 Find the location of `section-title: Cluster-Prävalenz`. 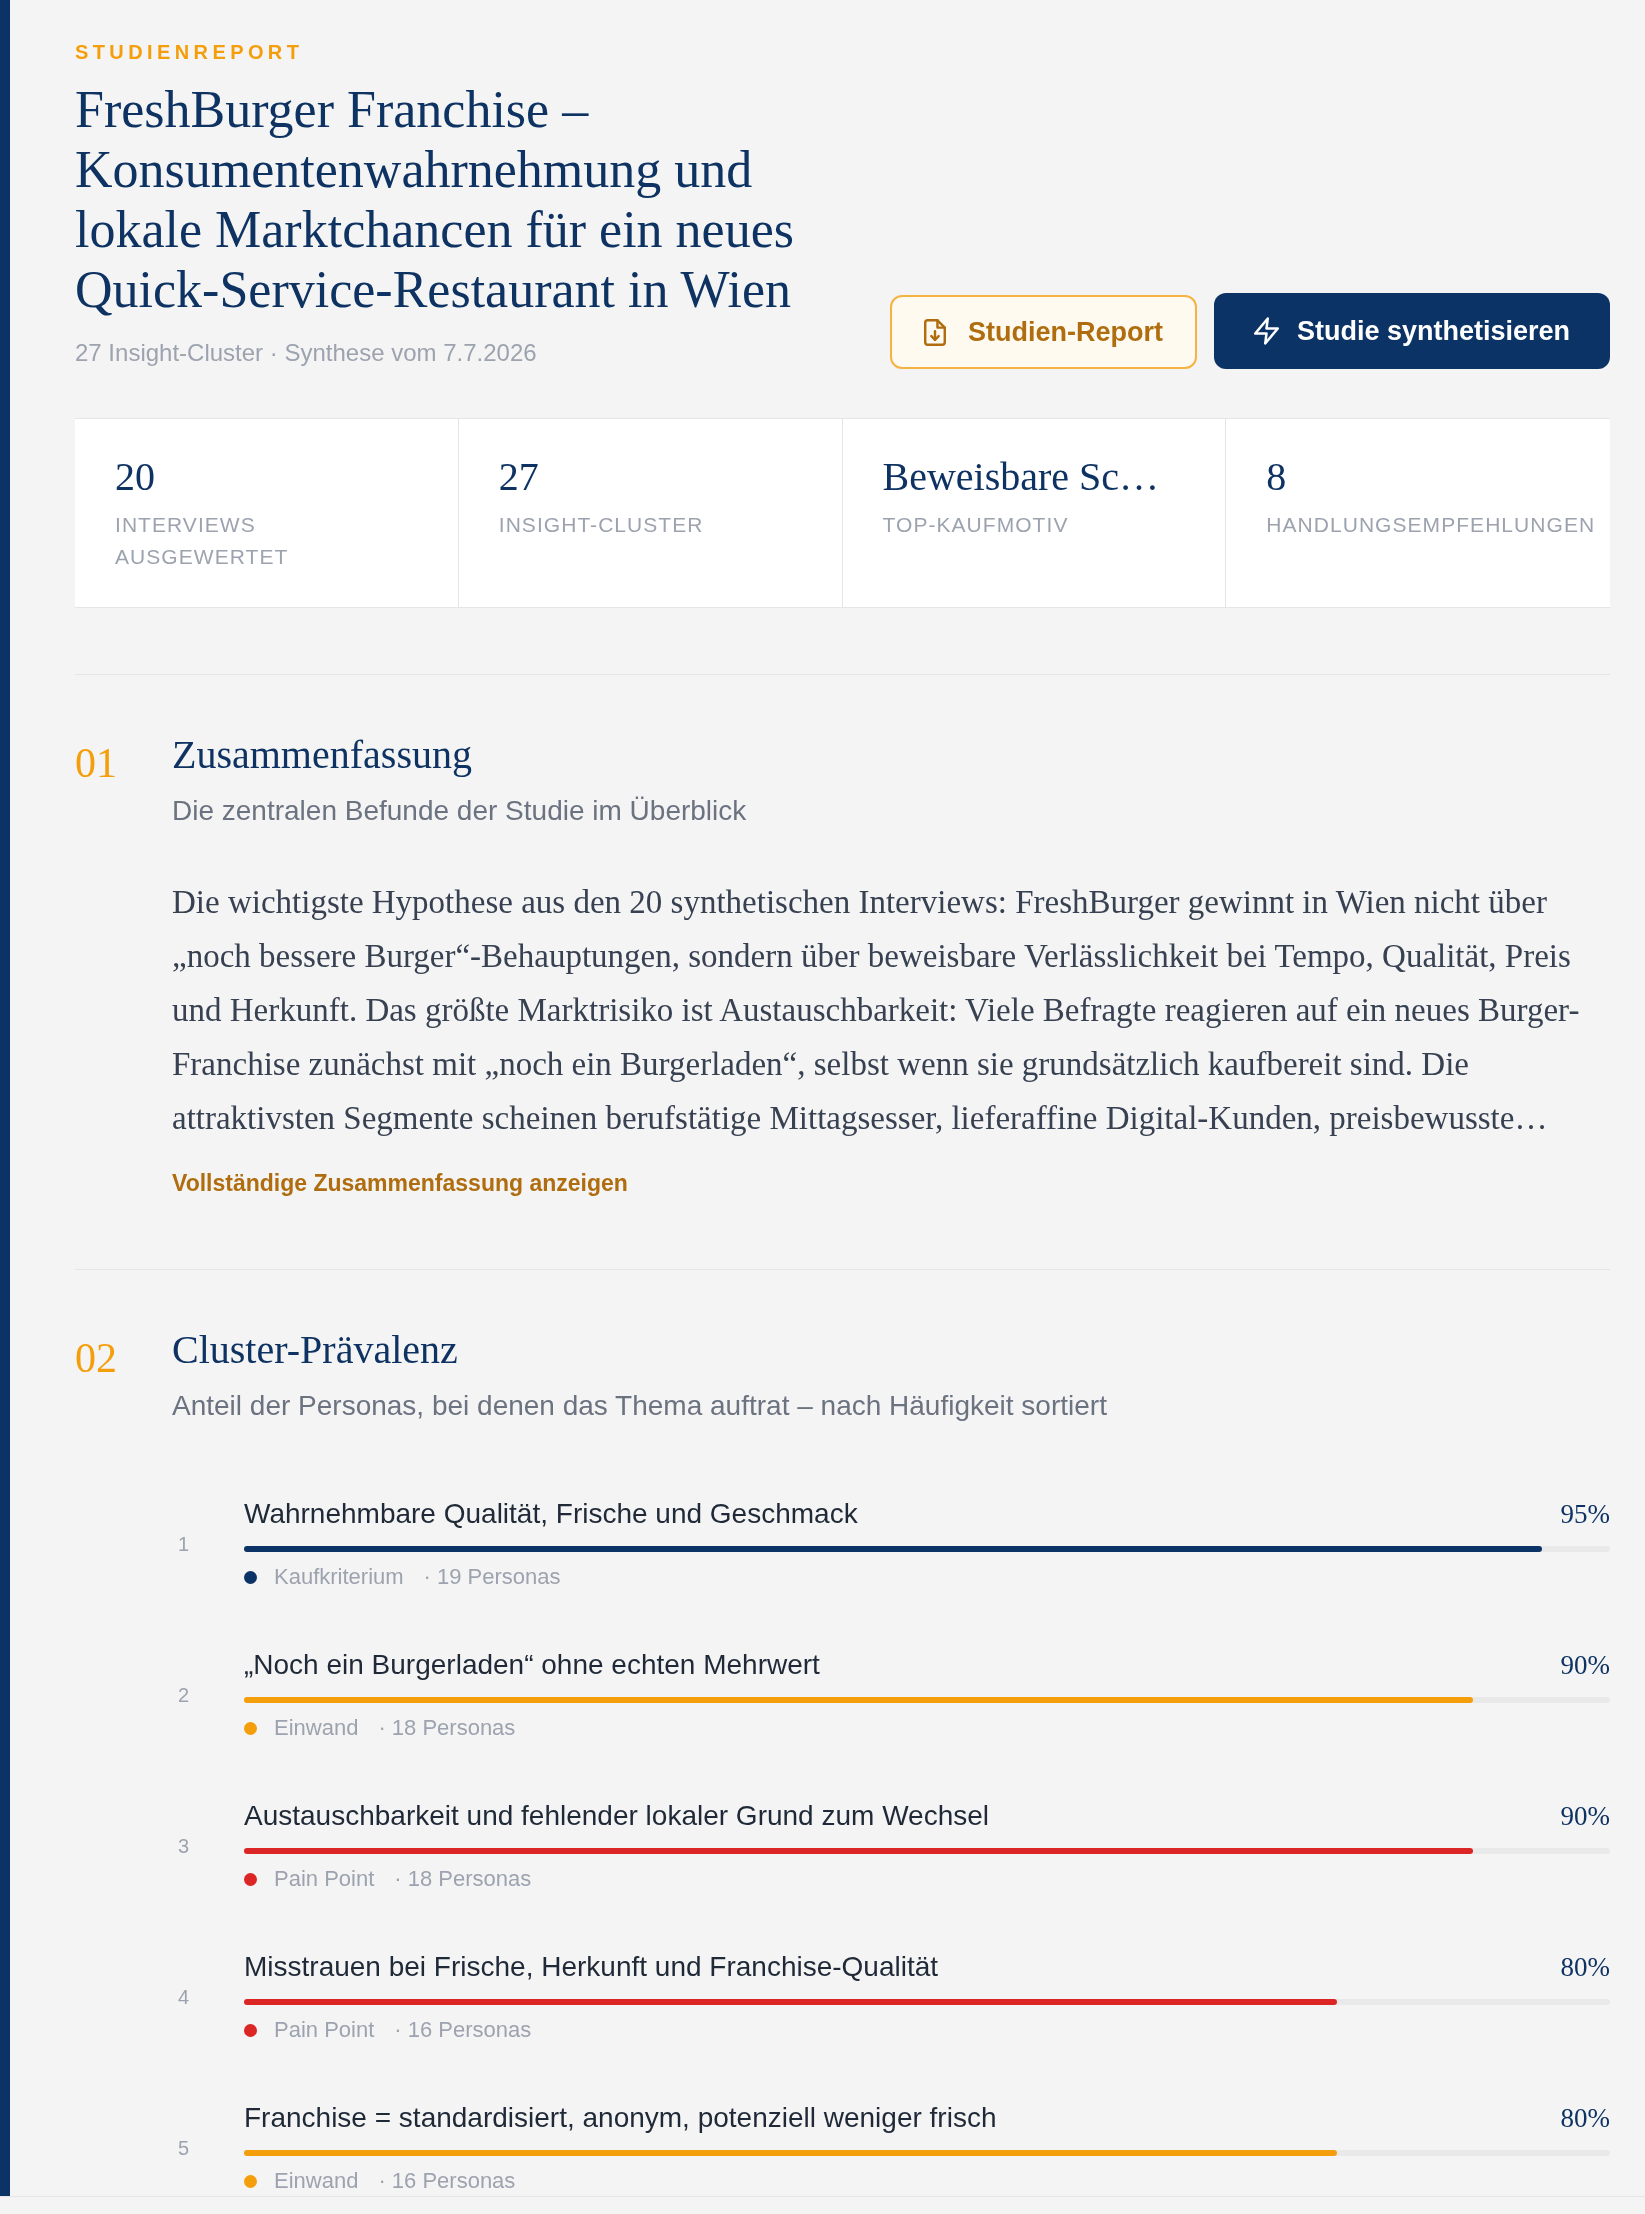

section-title: Cluster-Prävalenz is located at coordinates (315, 1350).